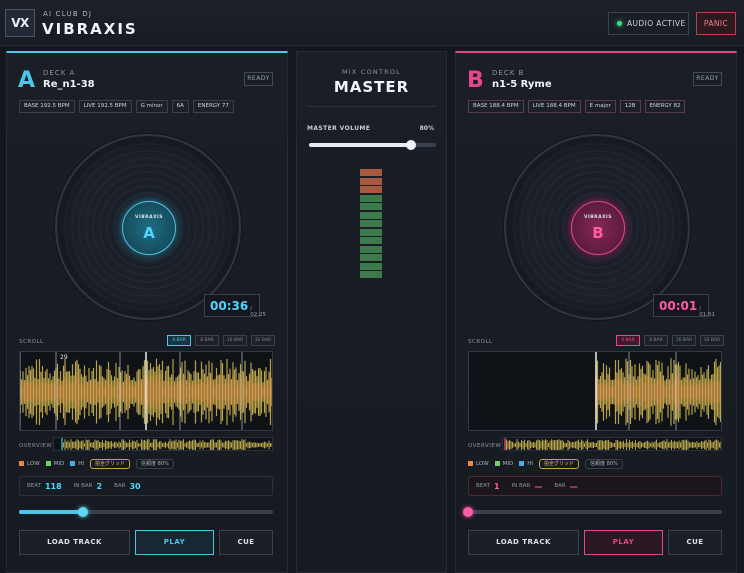  I want to click on deck-b-label: DECK B, so click(508, 73).